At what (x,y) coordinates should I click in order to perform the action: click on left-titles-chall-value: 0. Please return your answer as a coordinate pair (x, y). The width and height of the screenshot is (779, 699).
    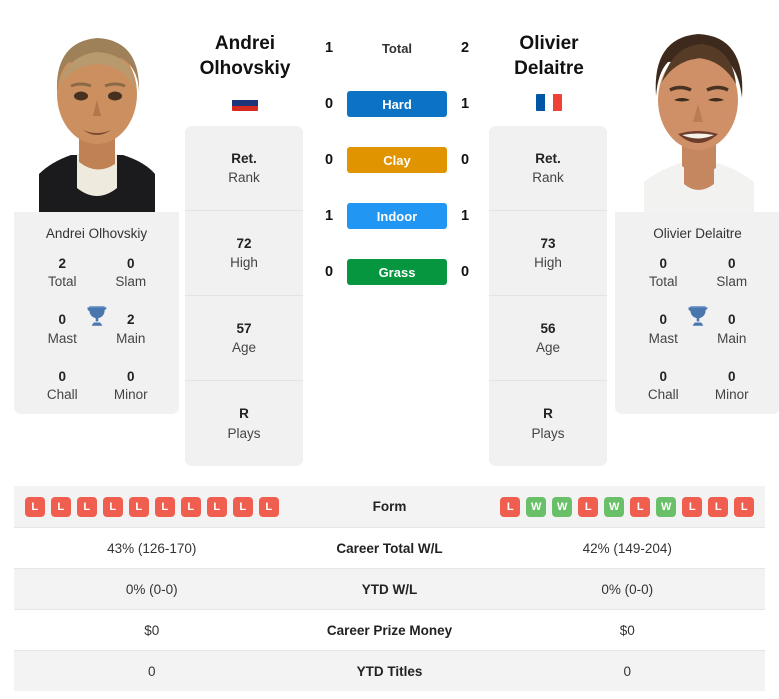
    Looking at the image, I should click on (62, 376).